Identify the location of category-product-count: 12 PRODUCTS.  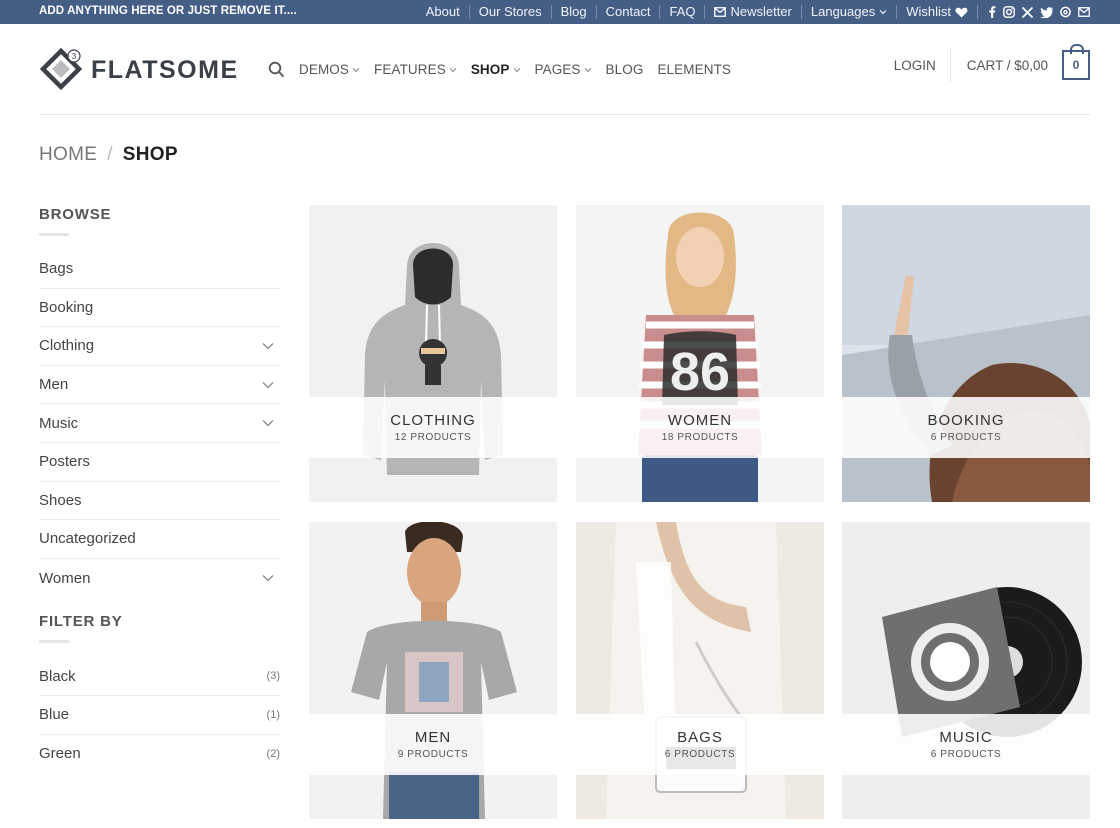
(433, 437).